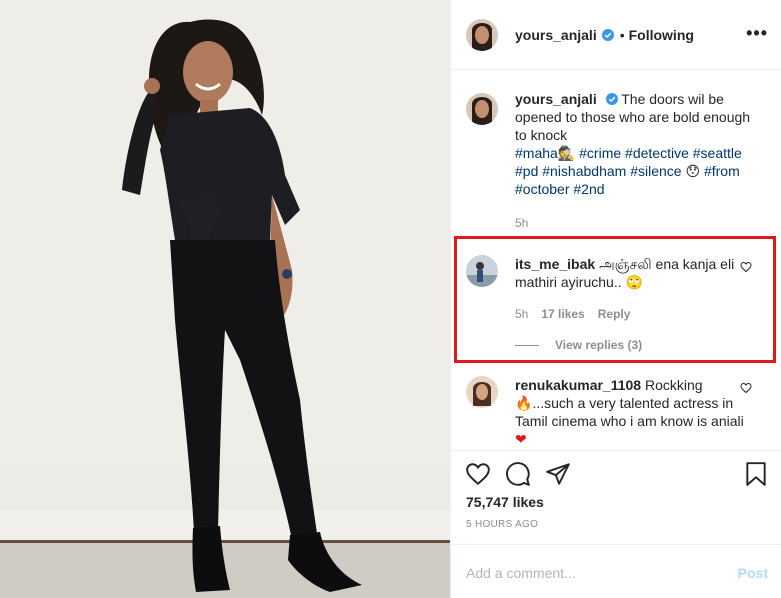 The image size is (781, 598). Describe the element at coordinates (505, 502) in the screenshot. I see `likes-count: 75,747 likes` at that location.